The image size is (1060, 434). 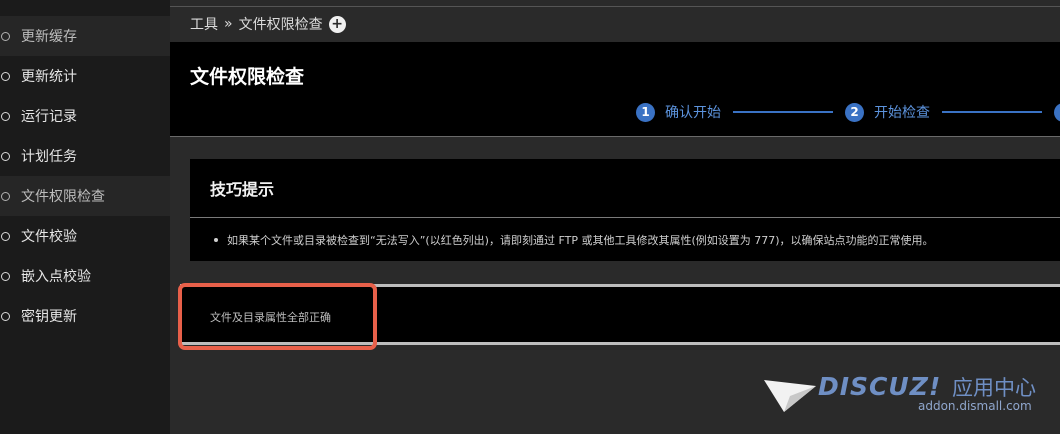 What do you see at coordinates (85, 116) in the screenshot?
I see `sidebar-item-run-log: 运行记录` at bounding box center [85, 116].